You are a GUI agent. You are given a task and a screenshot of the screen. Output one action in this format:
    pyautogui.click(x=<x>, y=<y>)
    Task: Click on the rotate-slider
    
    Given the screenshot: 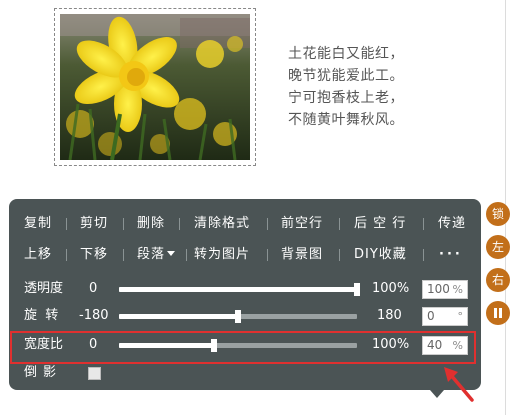 What is the action you would take?
    pyautogui.click(x=238, y=316)
    